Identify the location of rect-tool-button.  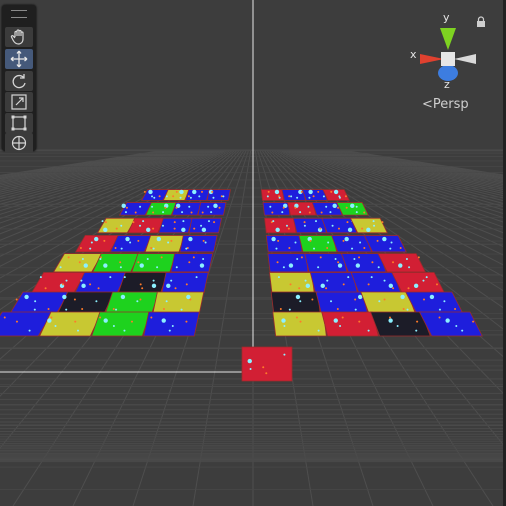
(19, 123).